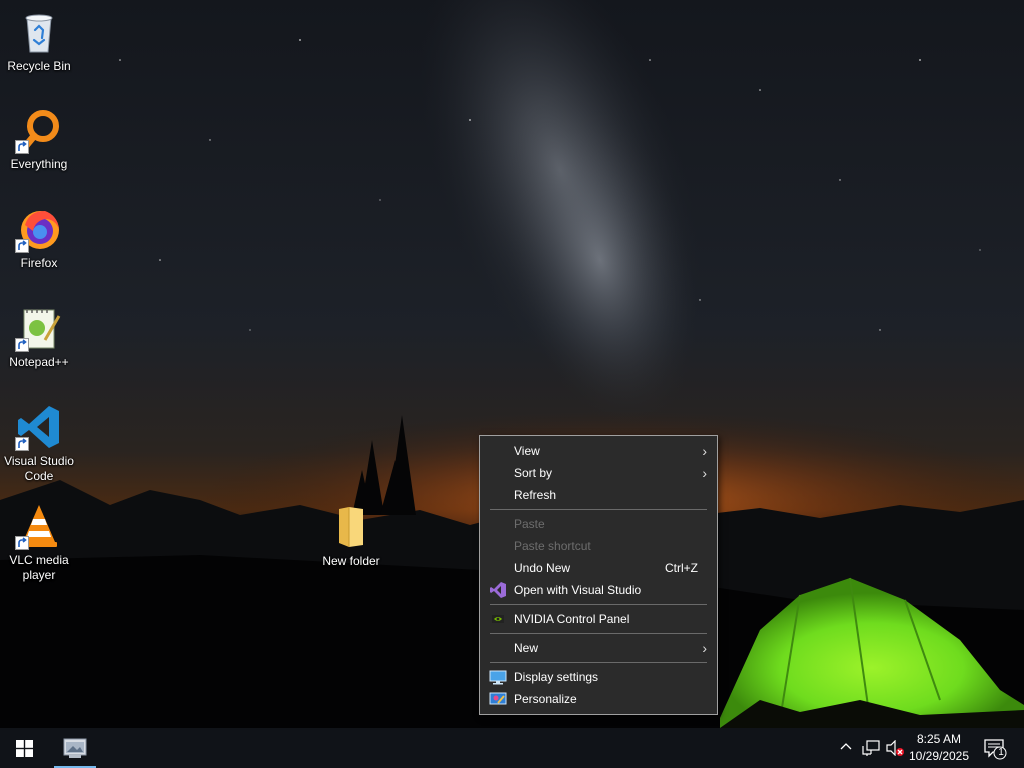 Image resolution: width=1024 pixels, height=768 pixels. What do you see at coordinates (498, 699) in the screenshot?
I see `personalize-icon` at bounding box center [498, 699].